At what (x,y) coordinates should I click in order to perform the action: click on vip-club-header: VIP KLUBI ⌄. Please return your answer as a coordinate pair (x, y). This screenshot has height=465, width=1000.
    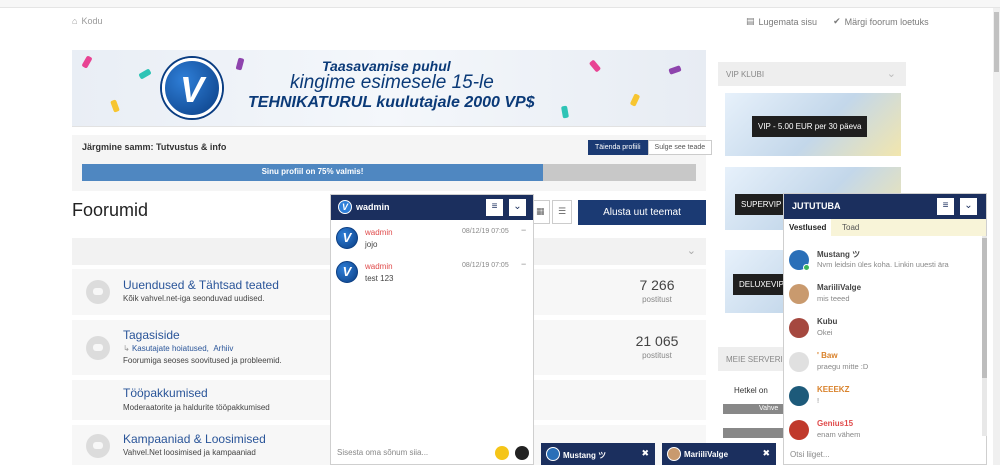
    Looking at the image, I should click on (812, 74).